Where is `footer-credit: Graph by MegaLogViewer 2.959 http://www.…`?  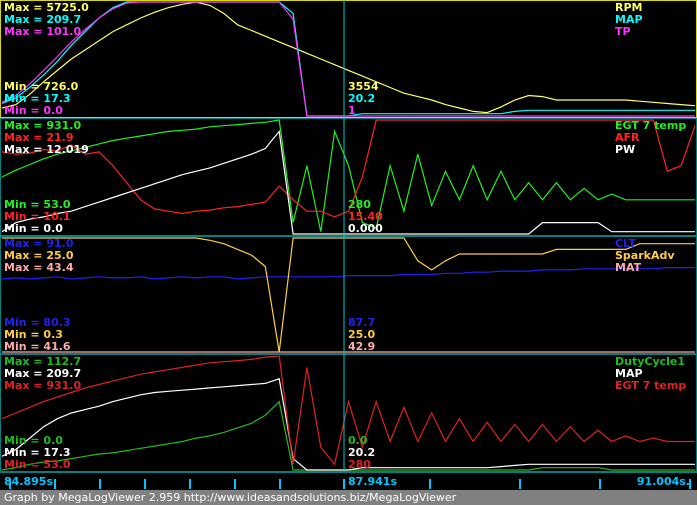 footer-credit: Graph by MegaLogViewer 2.959 http://www.… is located at coordinates (348, 497).